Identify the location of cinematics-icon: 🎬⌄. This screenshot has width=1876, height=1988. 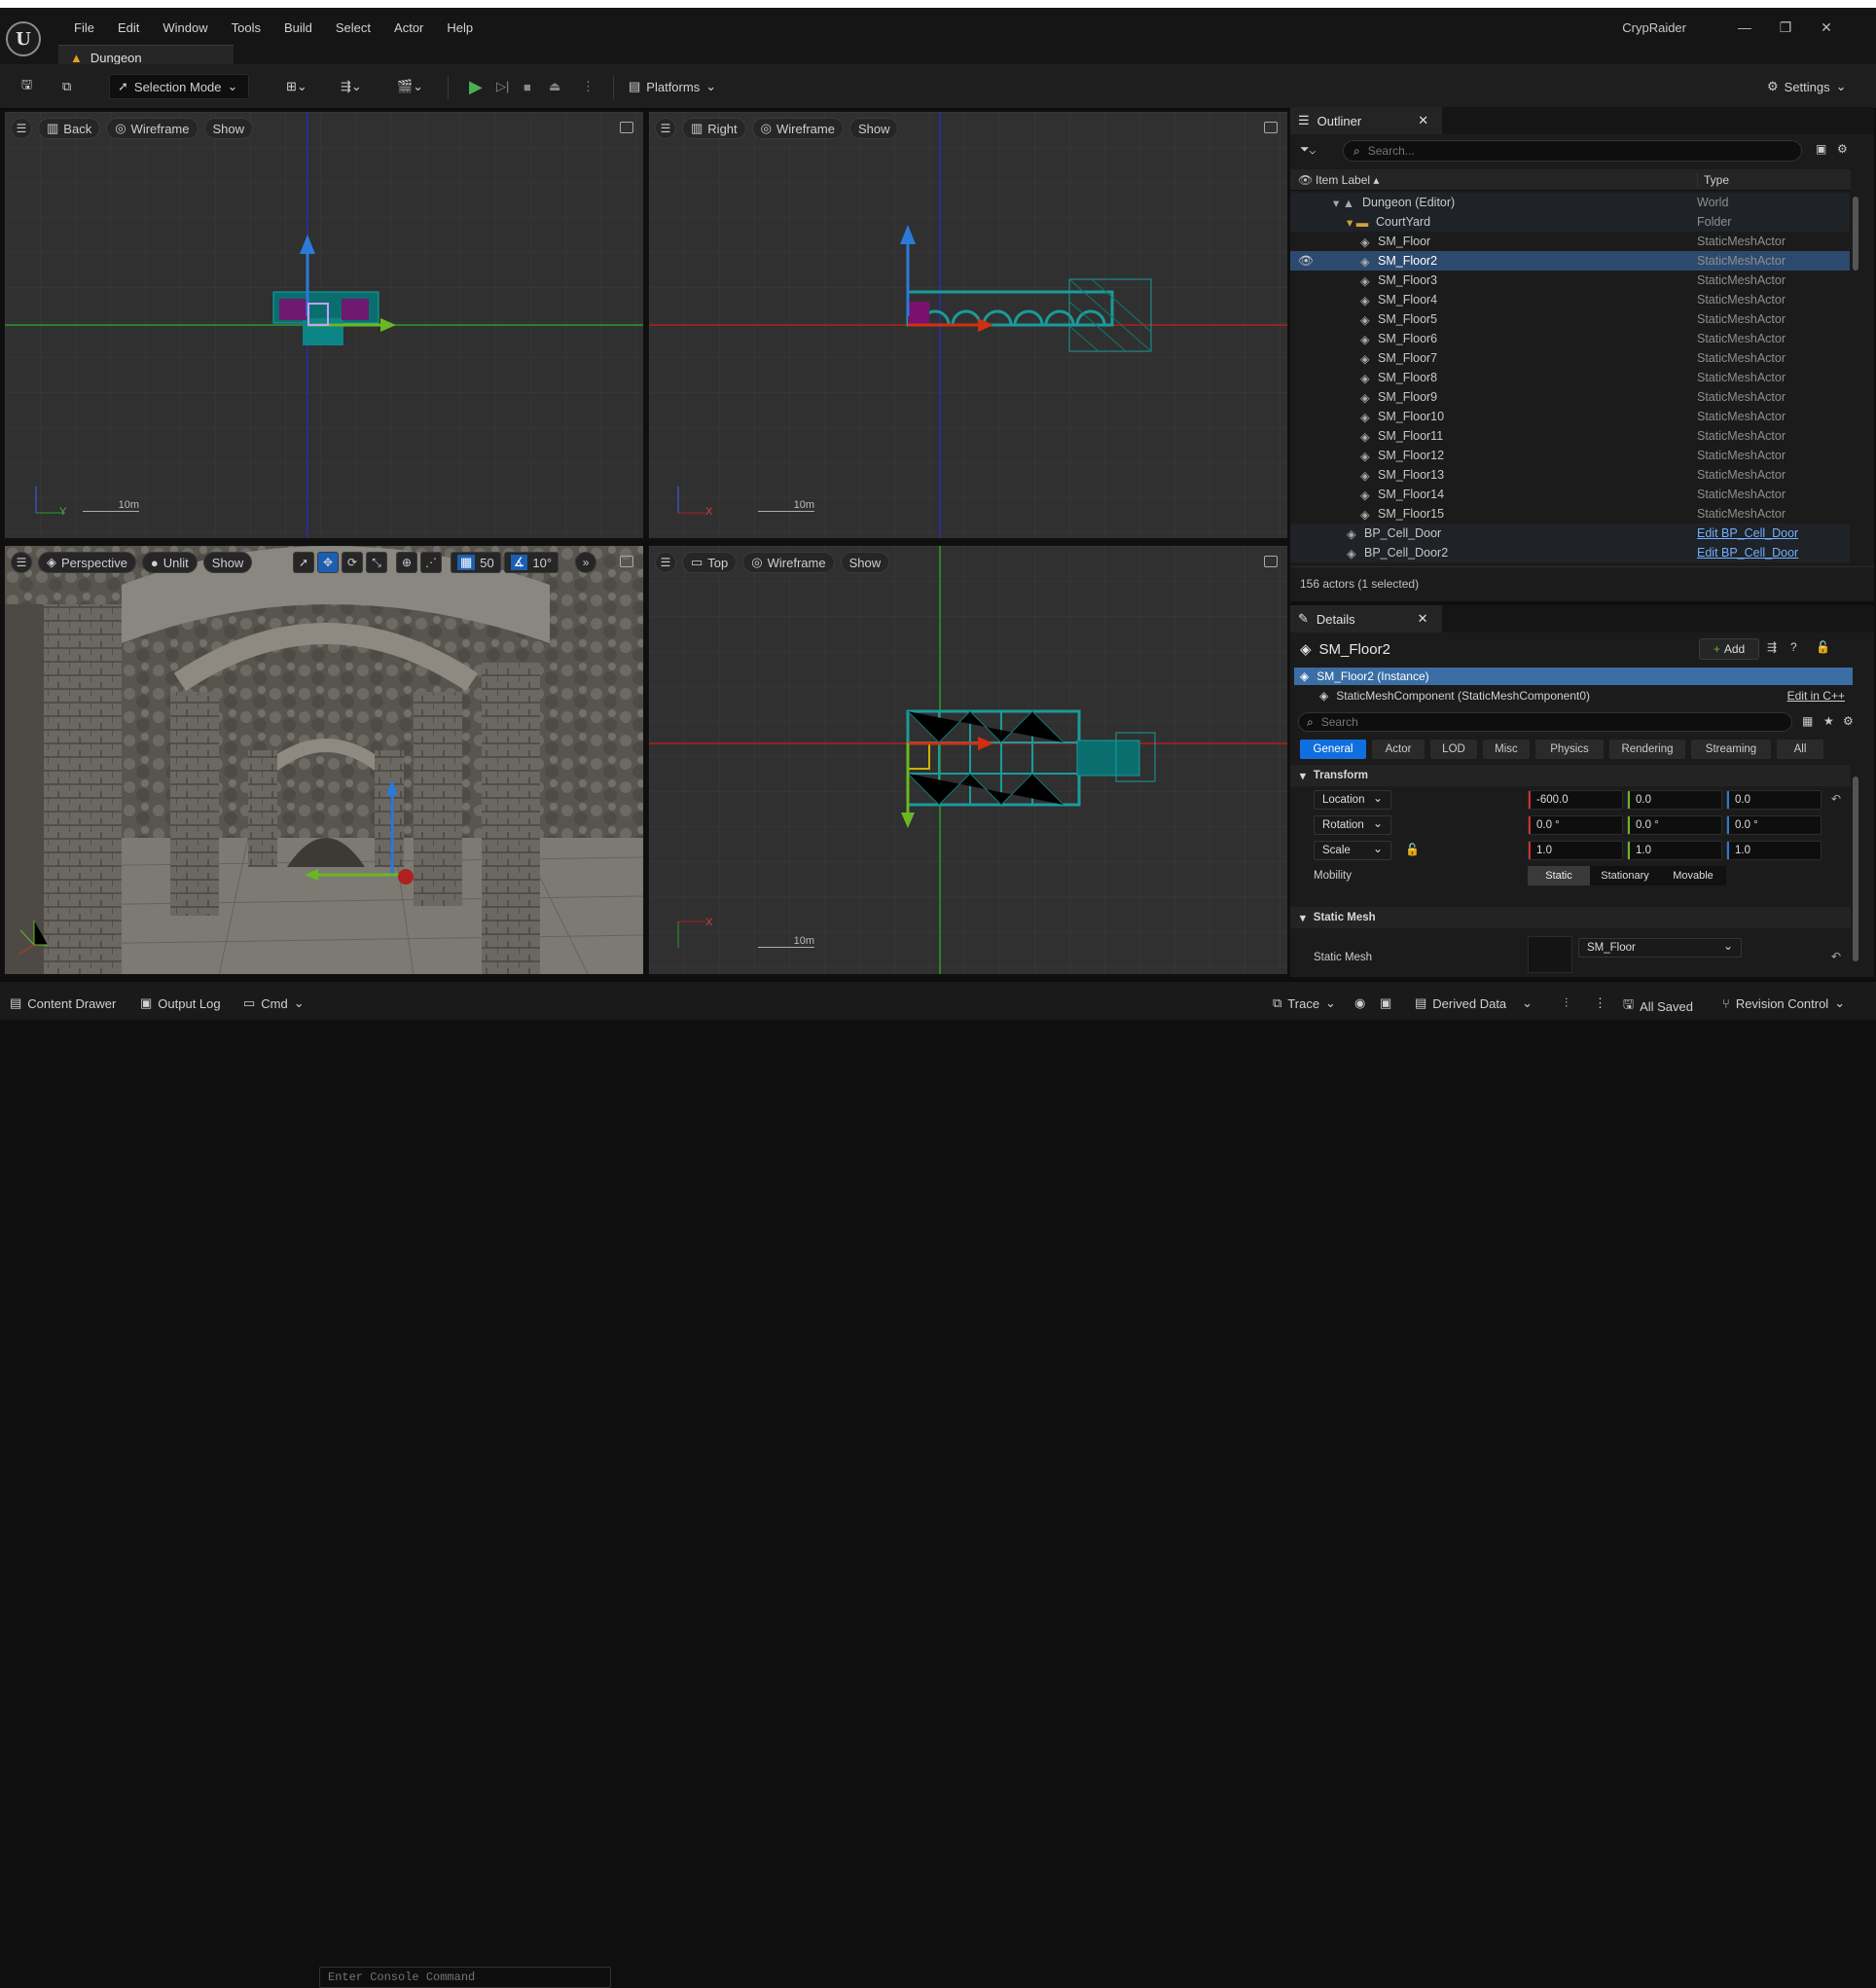
(410, 86).